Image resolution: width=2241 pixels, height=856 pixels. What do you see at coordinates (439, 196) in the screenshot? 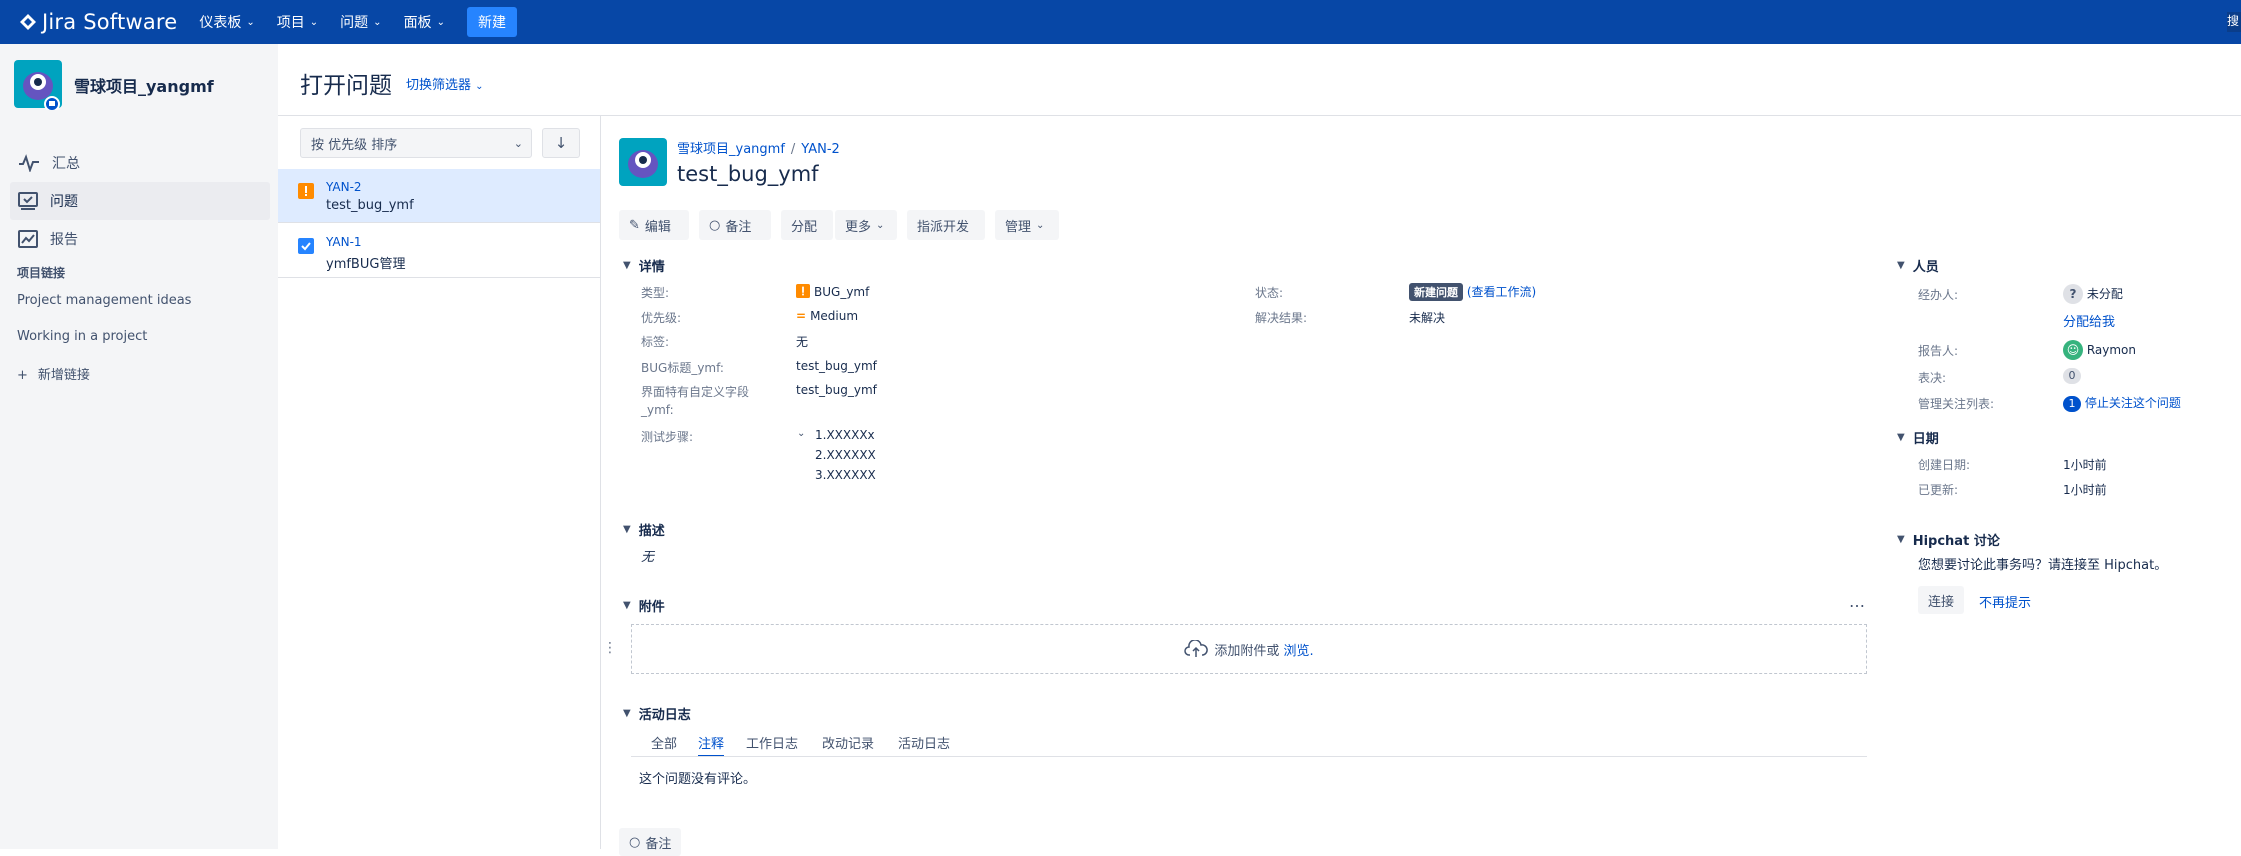
I see `issue-list-item: YAN-2 test_bug_ymf` at bounding box center [439, 196].